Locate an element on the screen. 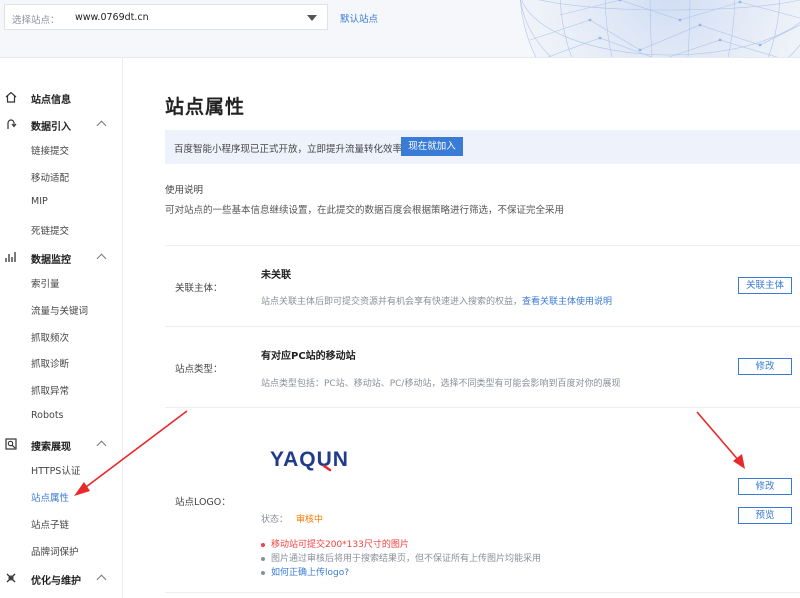 The width and height of the screenshot is (800, 598). sidebar-group-optimize: 优化与维护 is located at coordinates (61, 579).